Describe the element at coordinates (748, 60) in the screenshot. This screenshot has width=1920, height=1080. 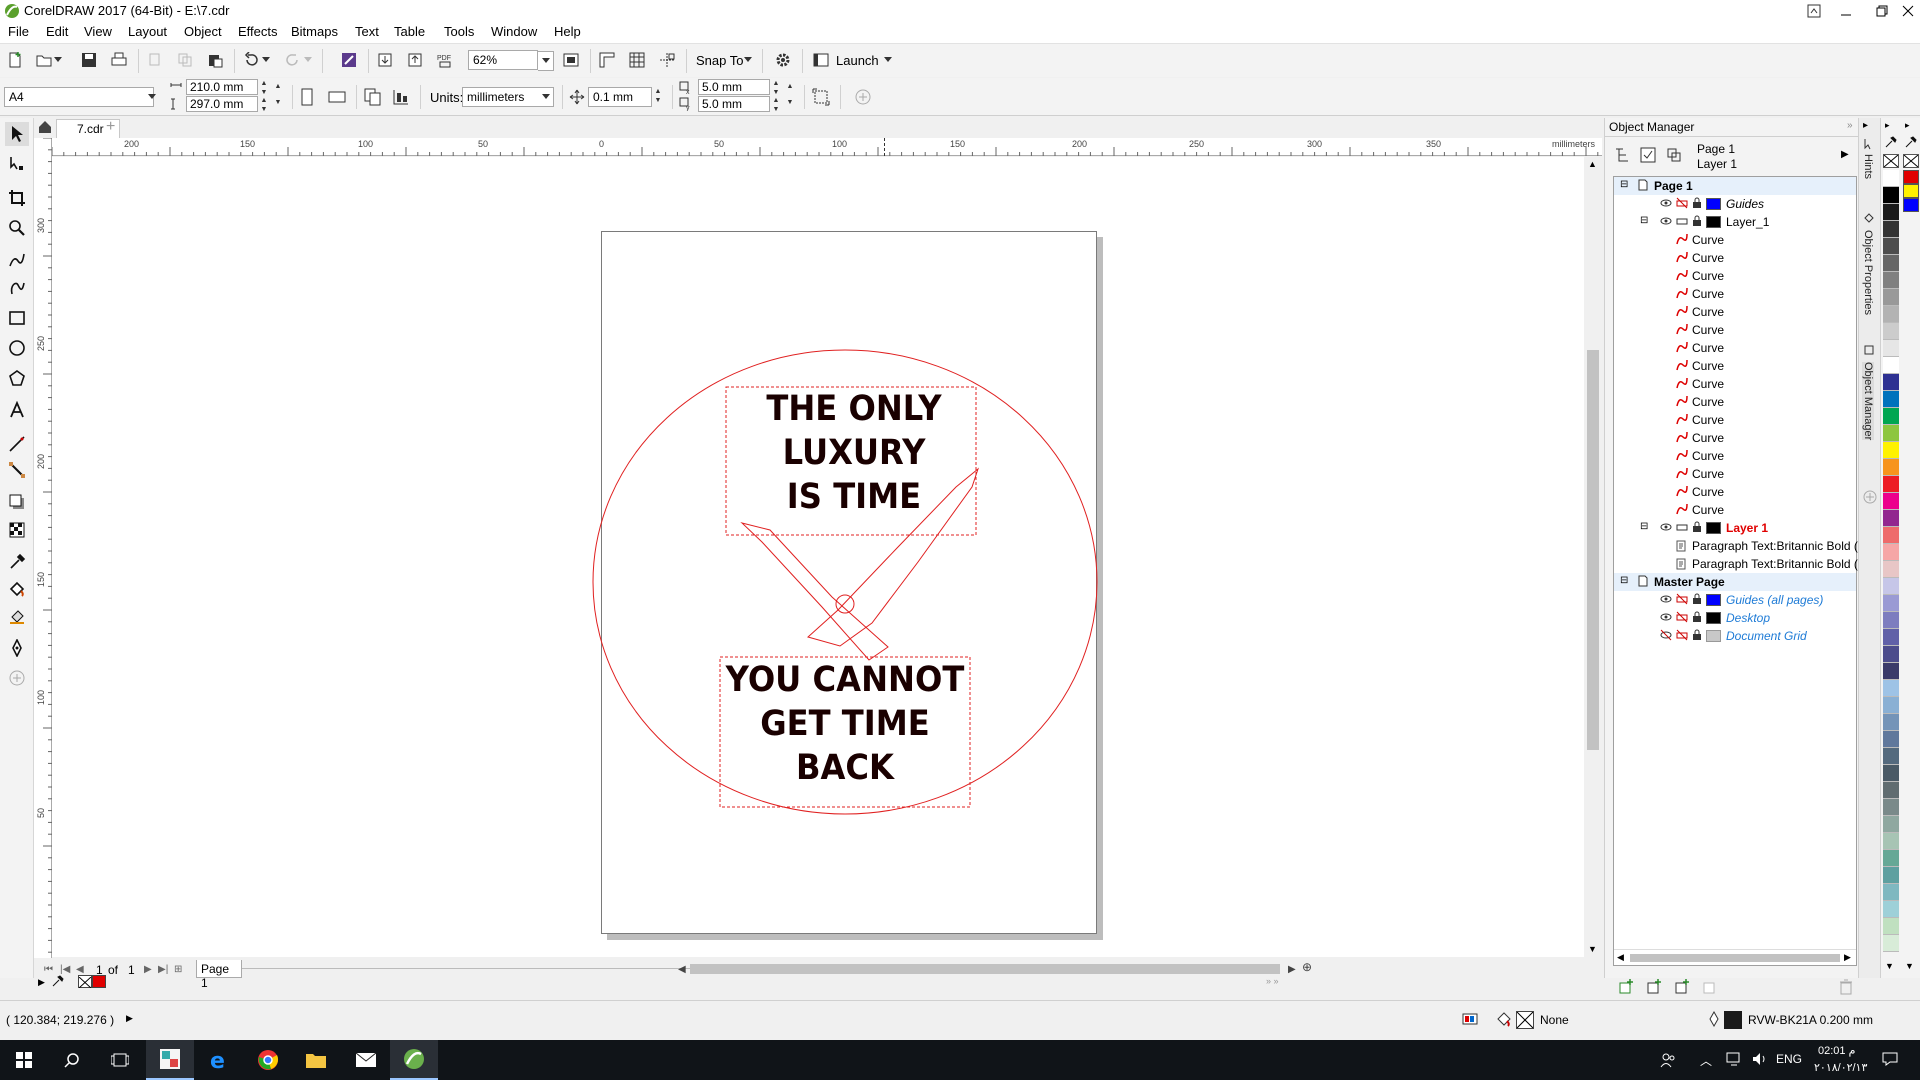
I see `snap-to-chevron-icon` at that location.